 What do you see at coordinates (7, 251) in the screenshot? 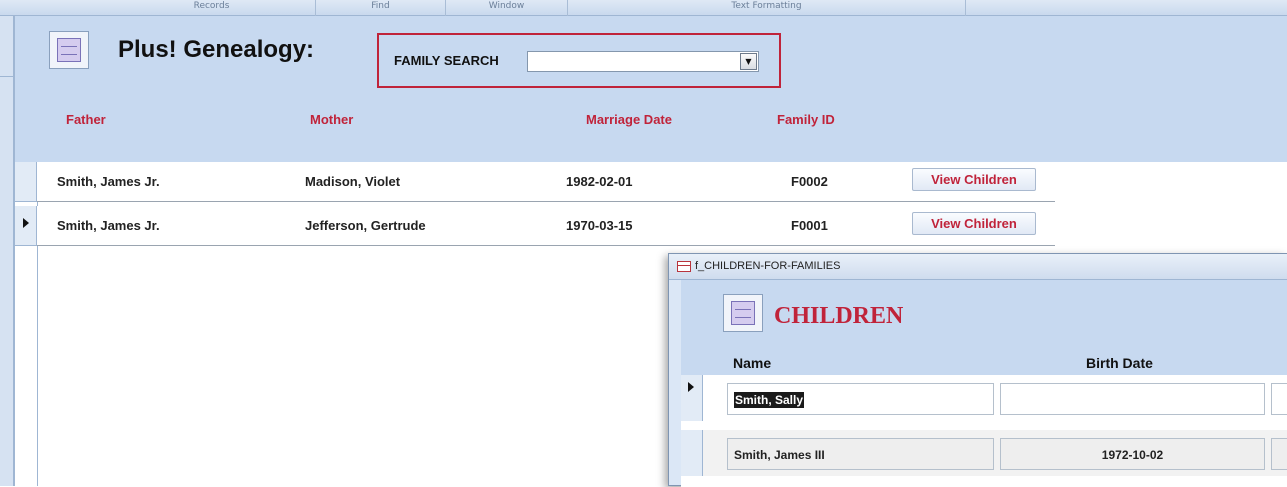
I see `navigation-pane-edge` at bounding box center [7, 251].